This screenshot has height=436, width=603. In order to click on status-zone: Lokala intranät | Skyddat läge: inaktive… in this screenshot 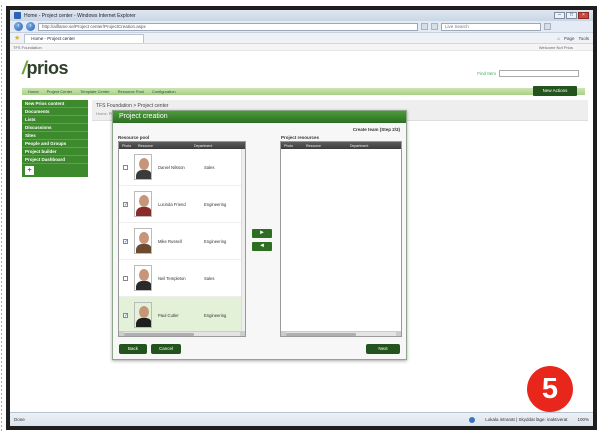, I will do `click(529, 419)`.